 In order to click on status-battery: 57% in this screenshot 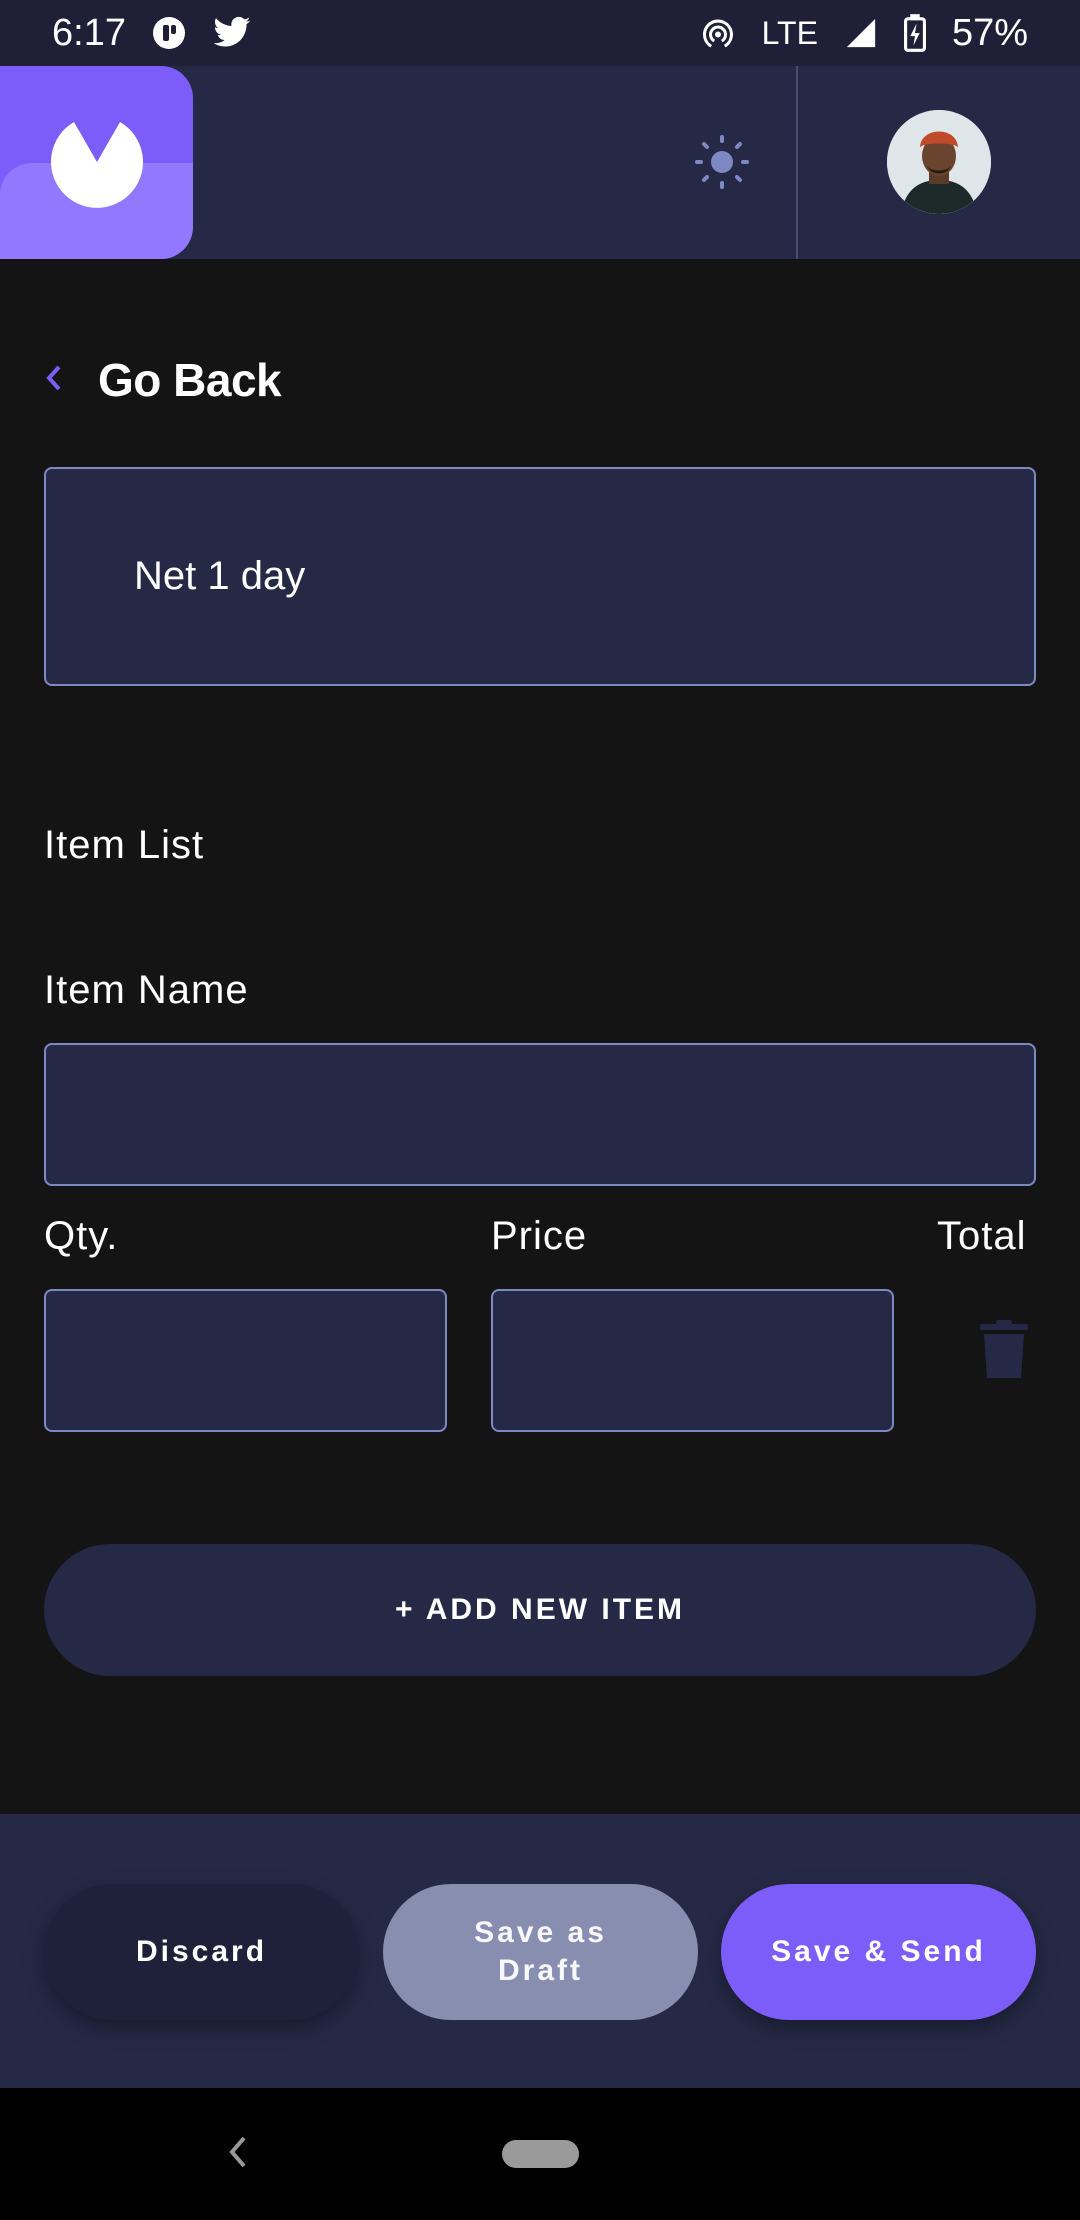, I will do `click(989, 32)`.